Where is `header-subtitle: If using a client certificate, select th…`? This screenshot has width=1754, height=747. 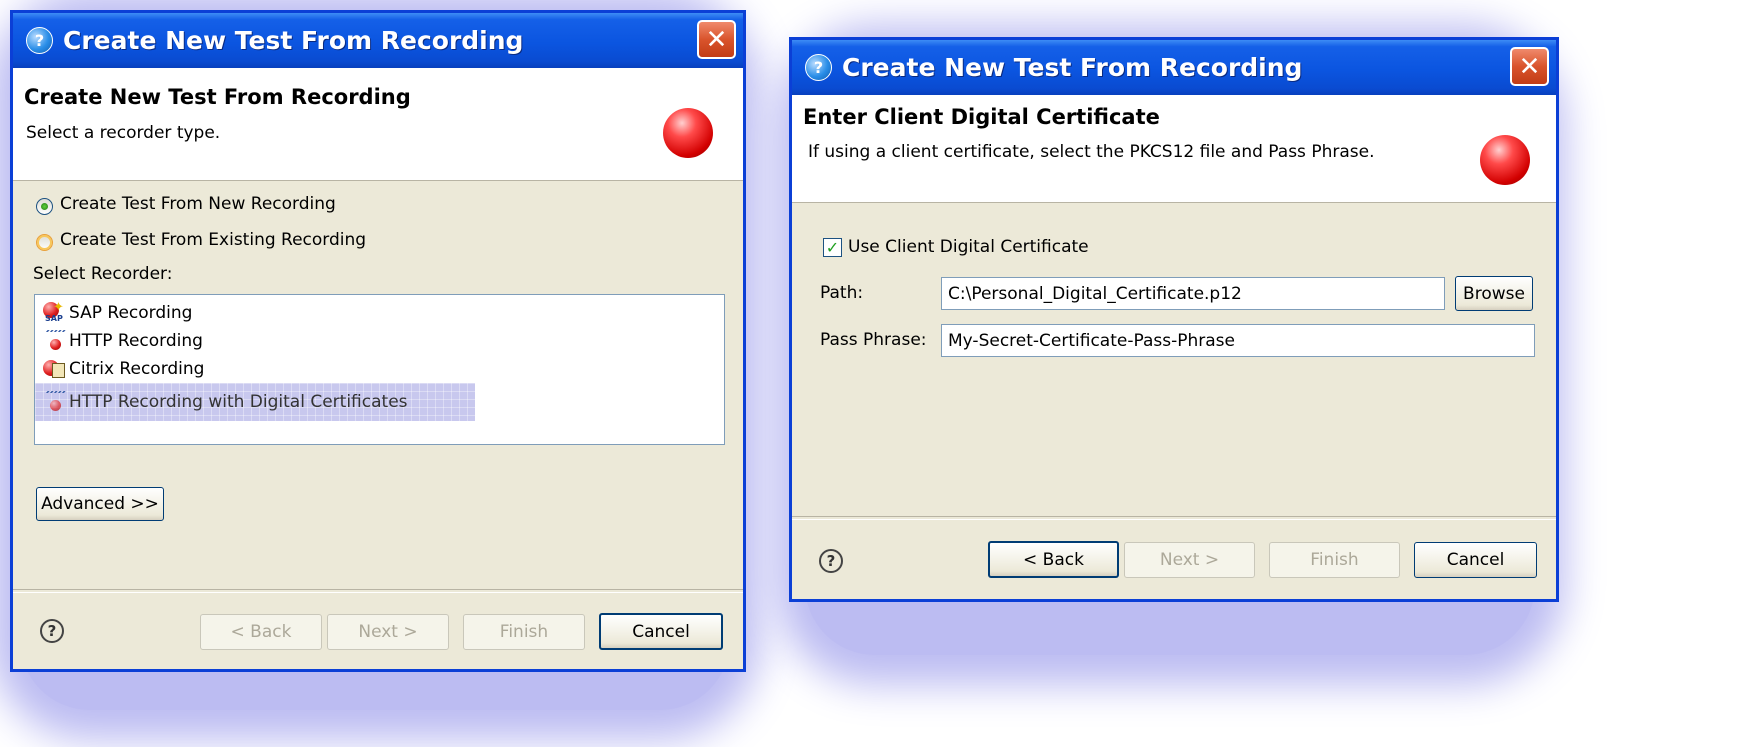
header-subtitle: If using a client certificate, select th… is located at coordinates (1091, 152).